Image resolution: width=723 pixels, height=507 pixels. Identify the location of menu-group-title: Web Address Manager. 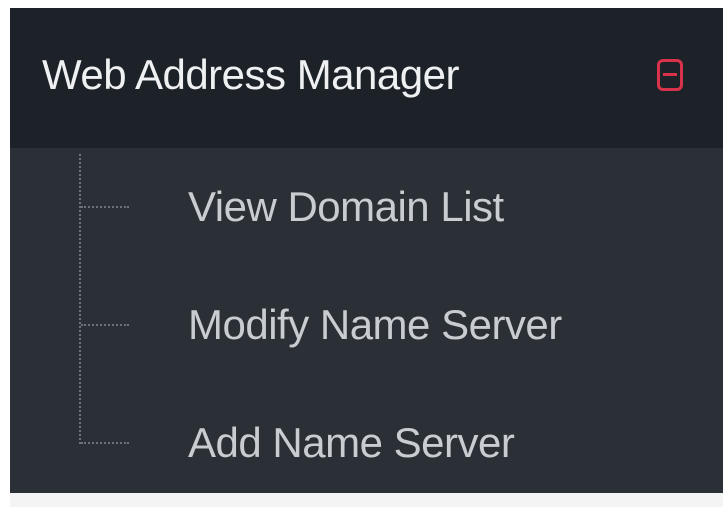
(250, 74).